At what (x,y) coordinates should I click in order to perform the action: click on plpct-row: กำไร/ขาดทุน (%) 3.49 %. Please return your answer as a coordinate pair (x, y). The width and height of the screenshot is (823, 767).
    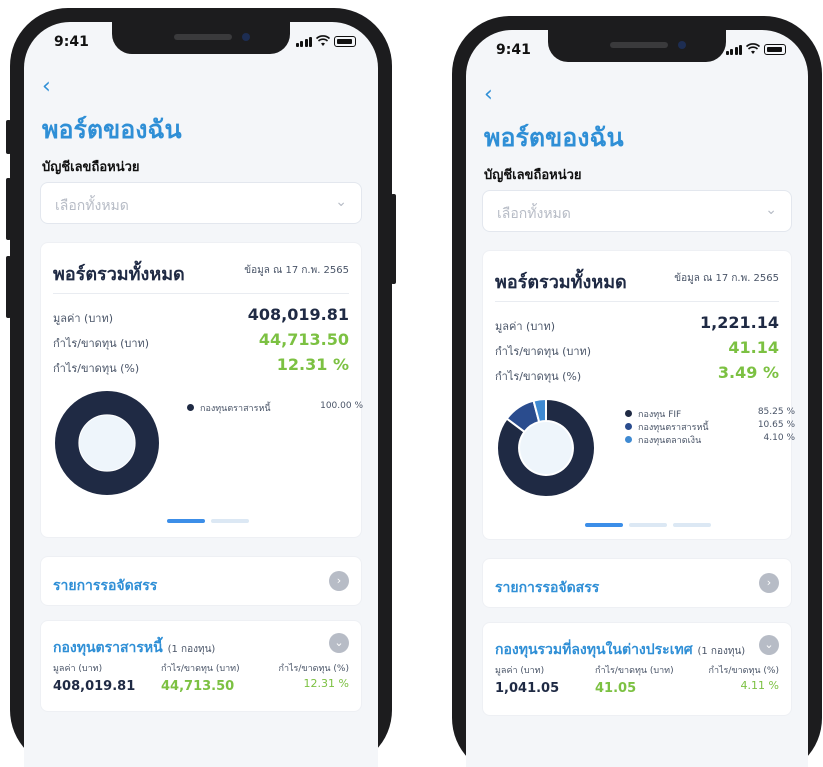
    Looking at the image, I should click on (637, 374).